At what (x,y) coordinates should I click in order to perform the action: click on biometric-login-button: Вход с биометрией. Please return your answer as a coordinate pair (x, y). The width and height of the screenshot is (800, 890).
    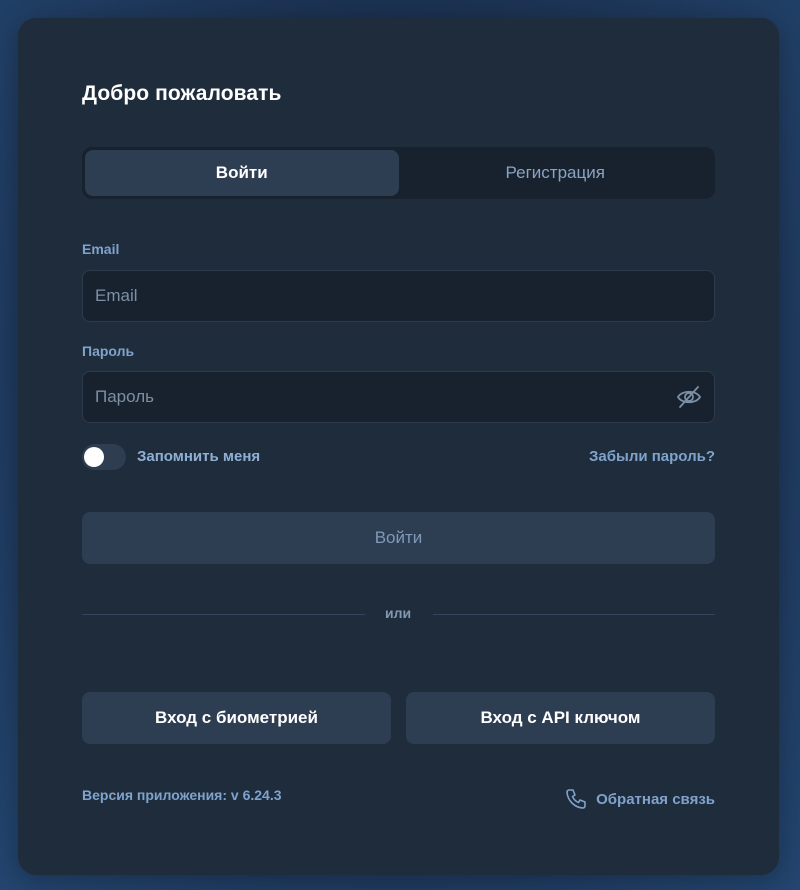
    Looking at the image, I should click on (236, 718).